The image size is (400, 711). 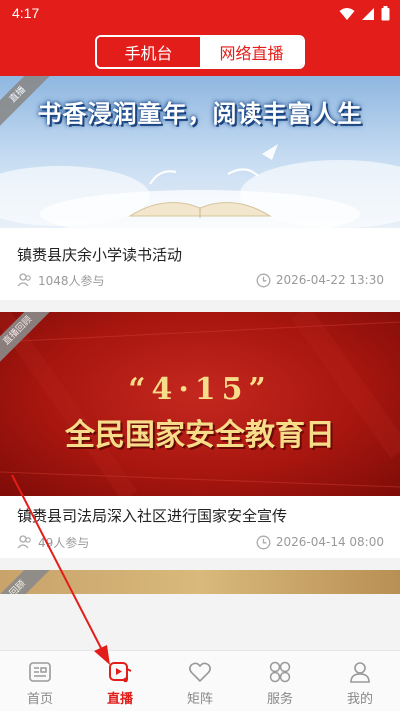 What do you see at coordinates (26, 13) in the screenshot?
I see `status-time: 4:17` at bounding box center [26, 13].